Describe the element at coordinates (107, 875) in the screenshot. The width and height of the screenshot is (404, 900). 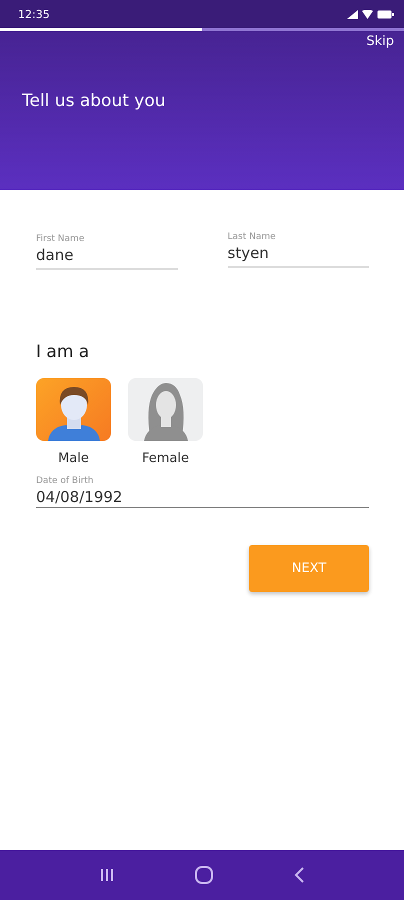
I see `recent-apps-icon` at that location.